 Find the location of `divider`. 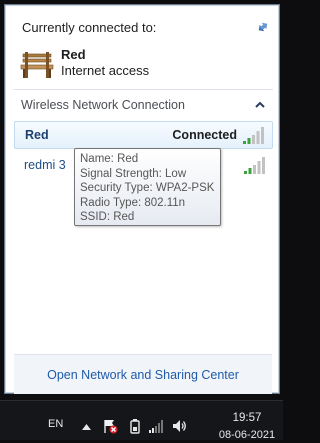

divider is located at coordinates (143, 89).